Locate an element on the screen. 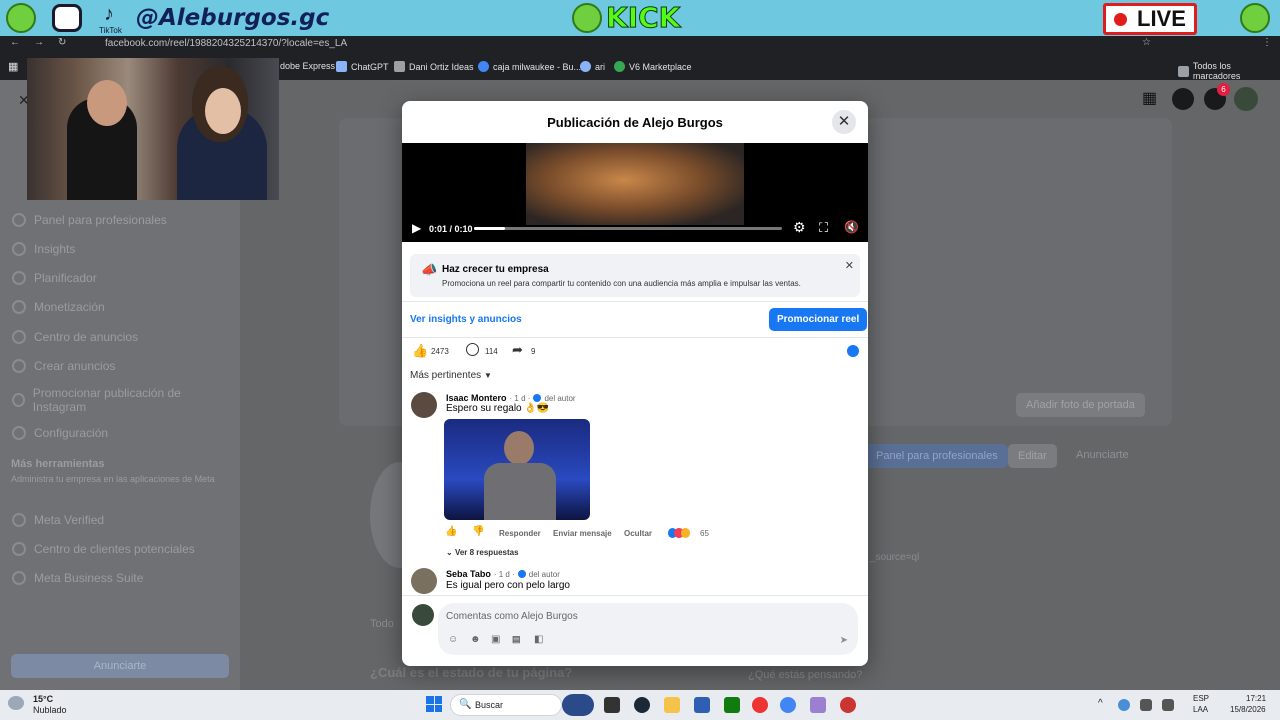 Image resolution: width=1280 pixels, height=720 pixels. obs-icon is located at coordinates (848, 705).